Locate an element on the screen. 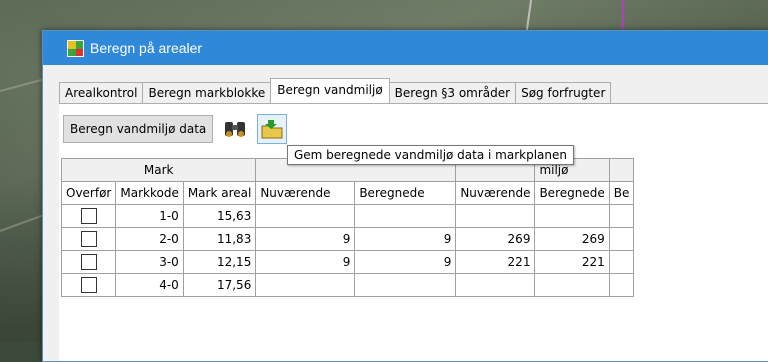 The width and height of the screenshot is (768, 362). tab-beregn-markblokke: Beregn markblokke is located at coordinates (207, 92).